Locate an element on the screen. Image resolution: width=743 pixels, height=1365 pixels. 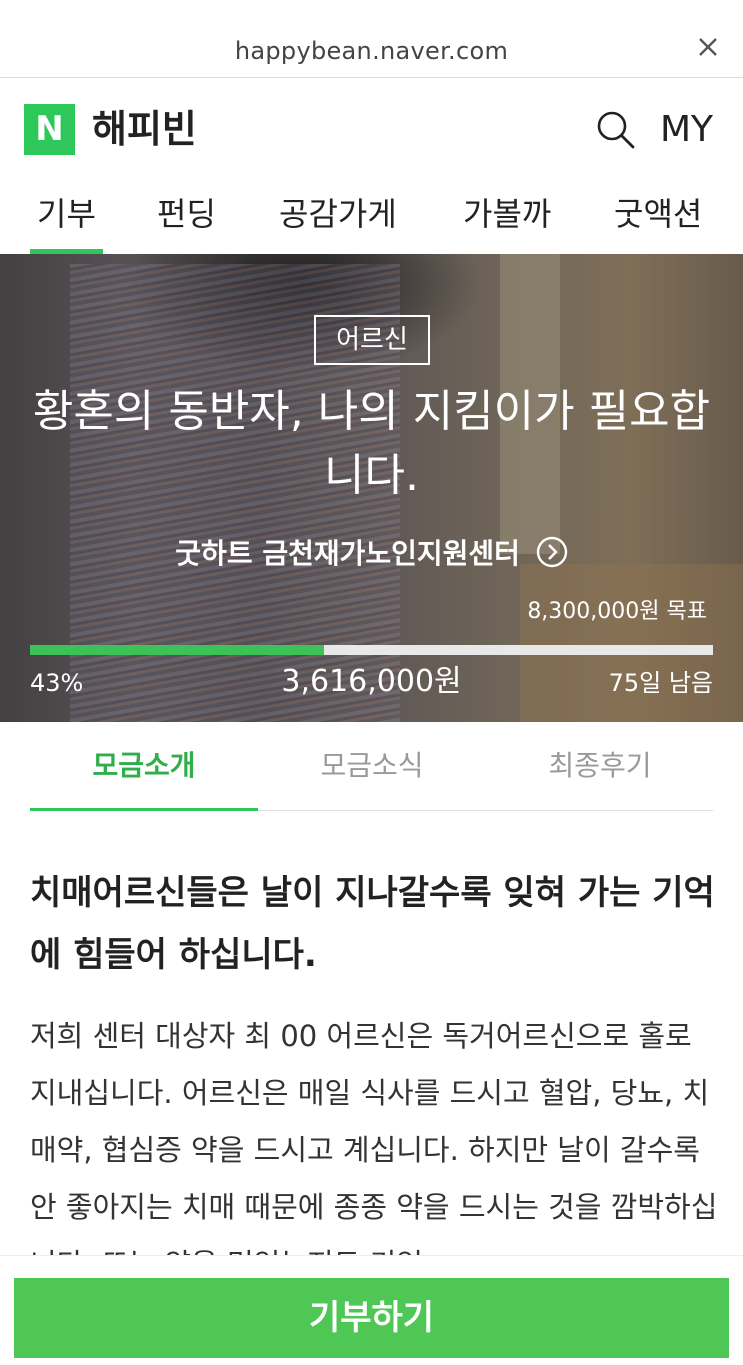
main-nav: 기부 펀딩 공감가게 가볼까 굿액션 is located at coordinates (371, 216).